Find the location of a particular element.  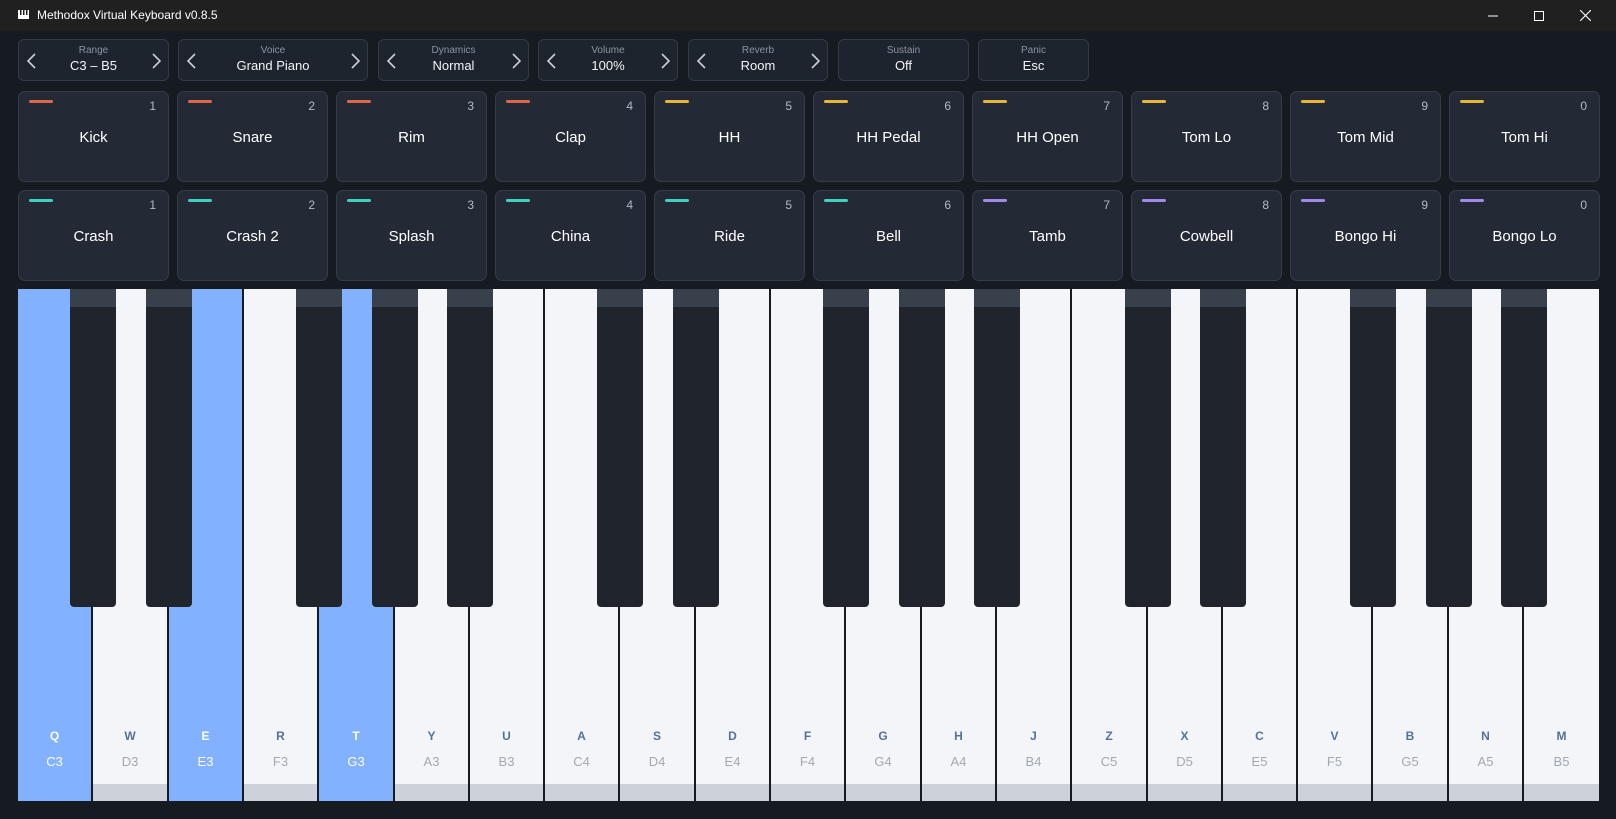

drum-pad: 8 Cowbell is located at coordinates (1206, 235).